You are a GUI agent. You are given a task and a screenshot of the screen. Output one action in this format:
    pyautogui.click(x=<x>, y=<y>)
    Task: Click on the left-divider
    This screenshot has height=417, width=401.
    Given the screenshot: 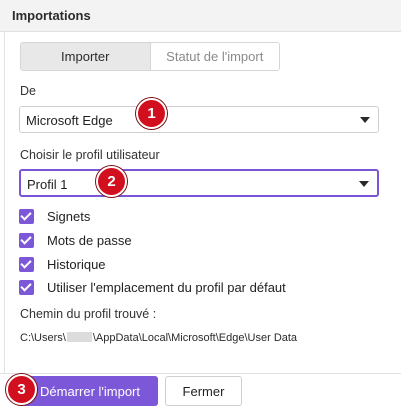 What is the action you would take?
    pyautogui.click(x=4, y=202)
    